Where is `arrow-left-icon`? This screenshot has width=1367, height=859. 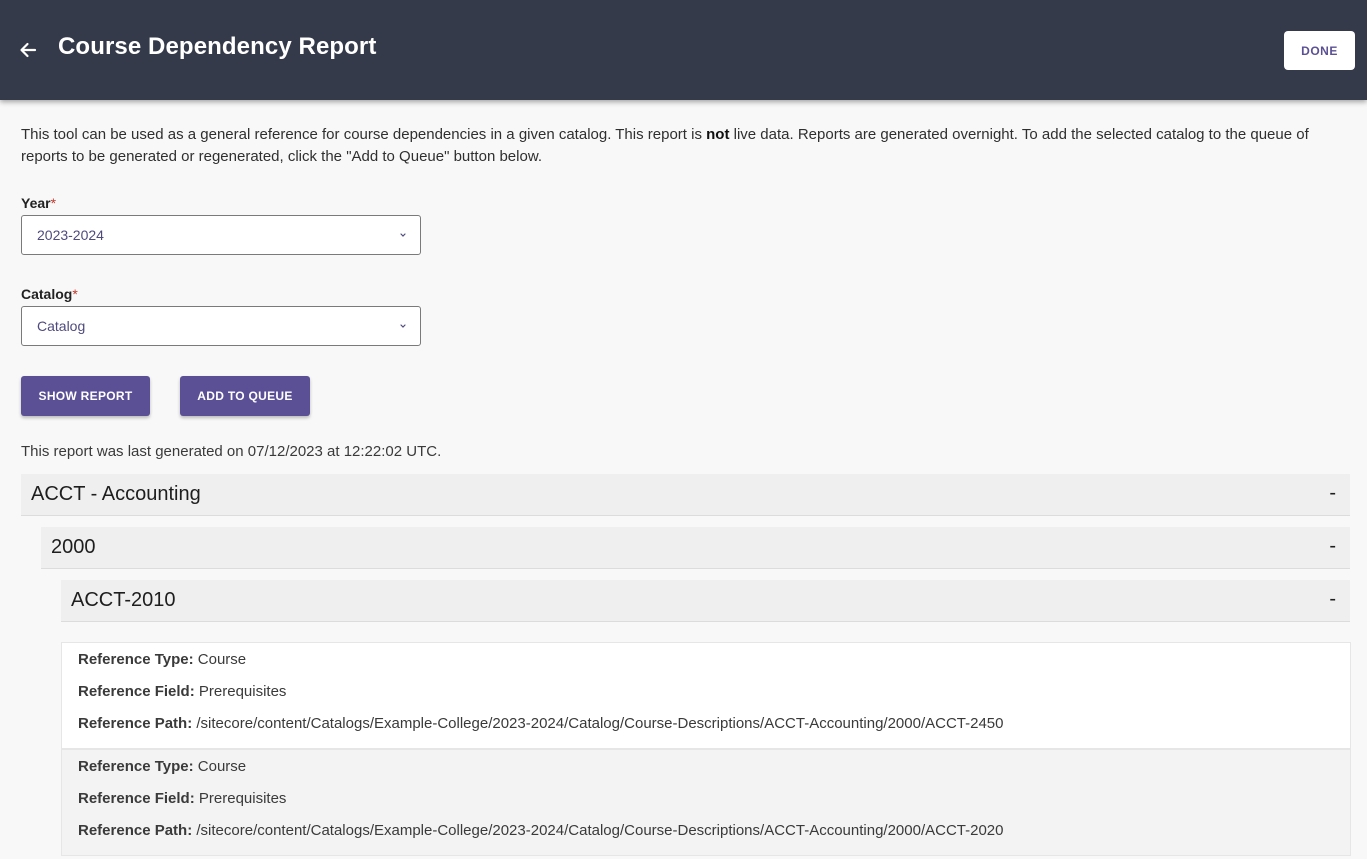 arrow-left-icon is located at coordinates (28, 50).